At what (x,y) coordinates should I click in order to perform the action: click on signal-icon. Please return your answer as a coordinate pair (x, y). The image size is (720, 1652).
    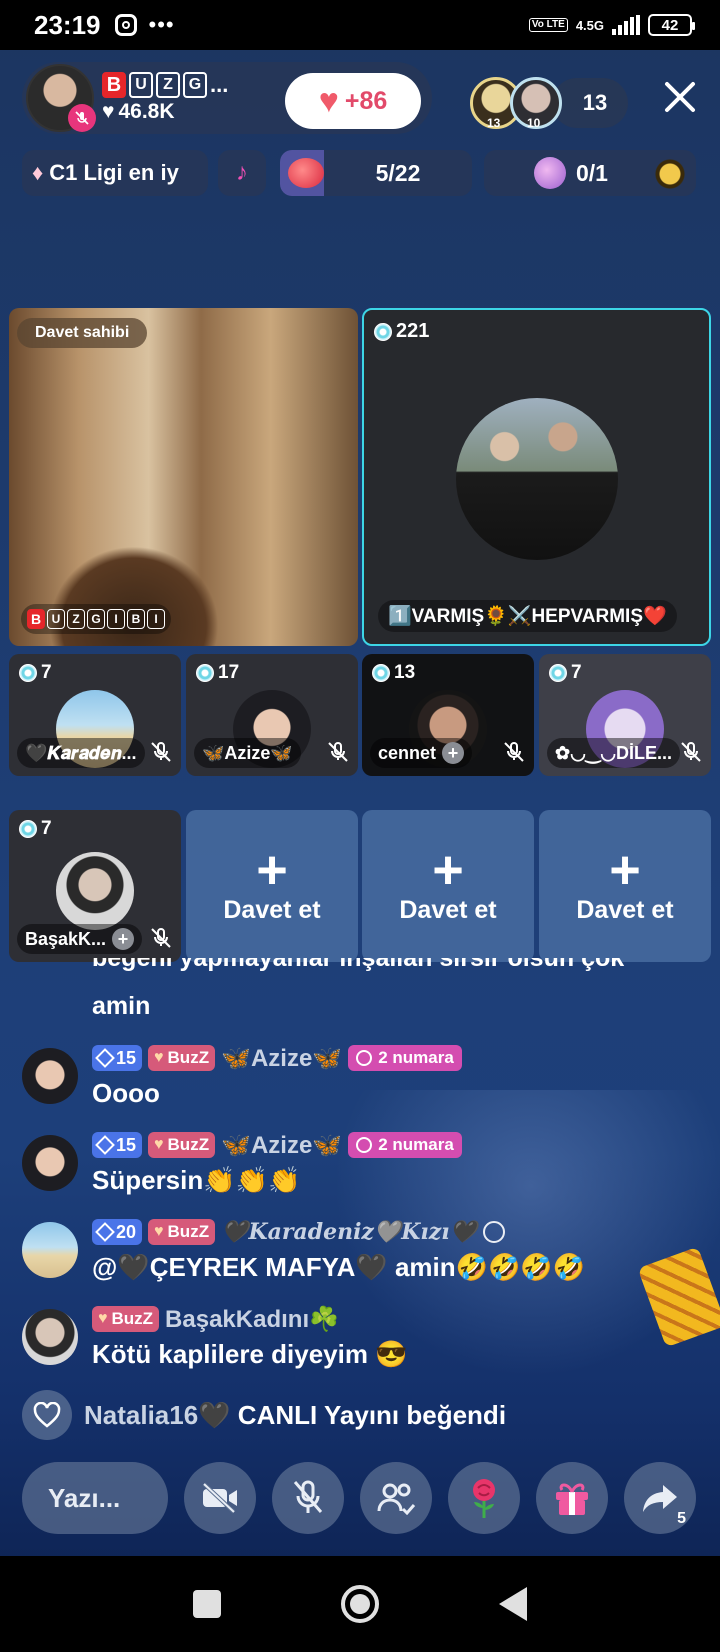
    Looking at the image, I should click on (626, 25).